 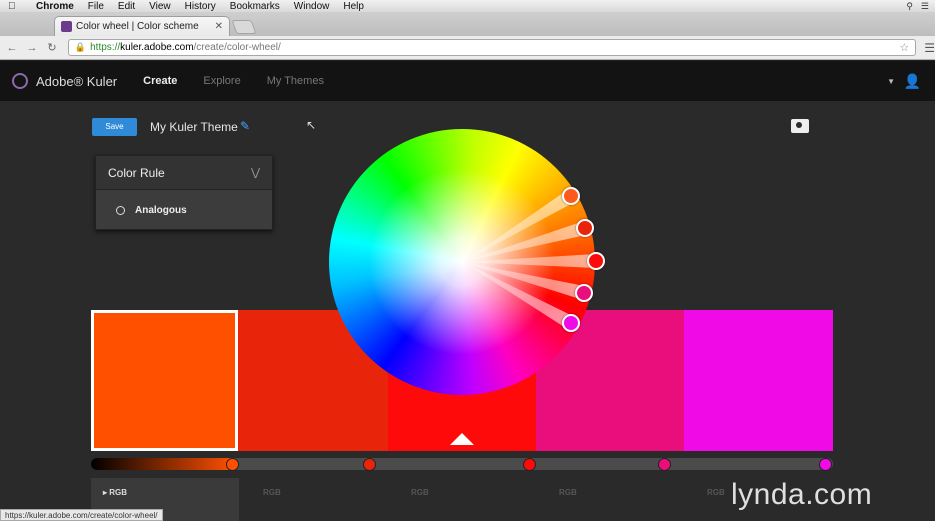 I want to click on menu-chrome: Chrome, so click(x=55, y=6).